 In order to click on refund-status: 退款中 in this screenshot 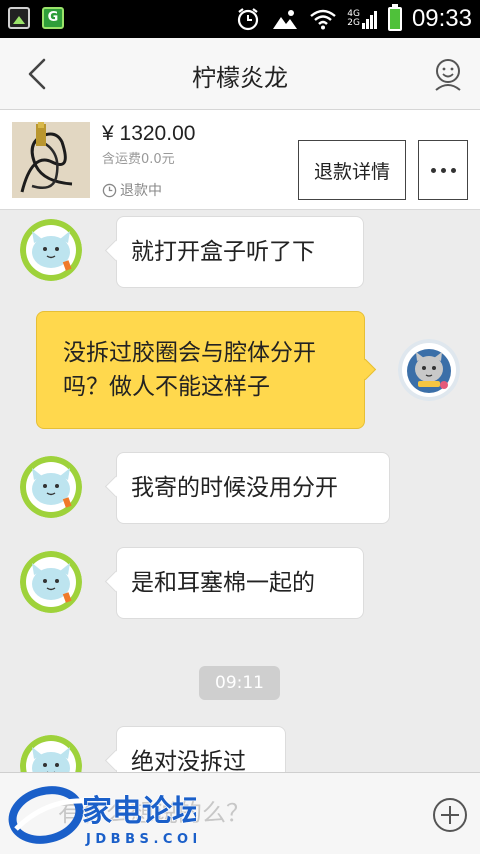, I will do `click(132, 190)`.